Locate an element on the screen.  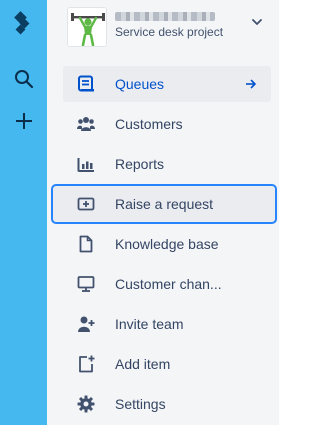
sidebar-item-reports: Reports is located at coordinates (167, 164).